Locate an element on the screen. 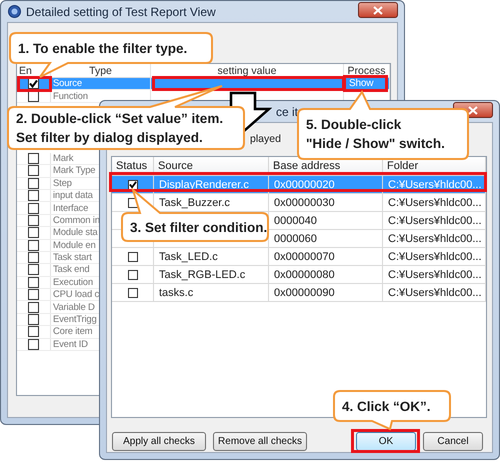 The width and height of the screenshot is (500, 462). table-cell: Module sta is located at coordinates (74, 232).